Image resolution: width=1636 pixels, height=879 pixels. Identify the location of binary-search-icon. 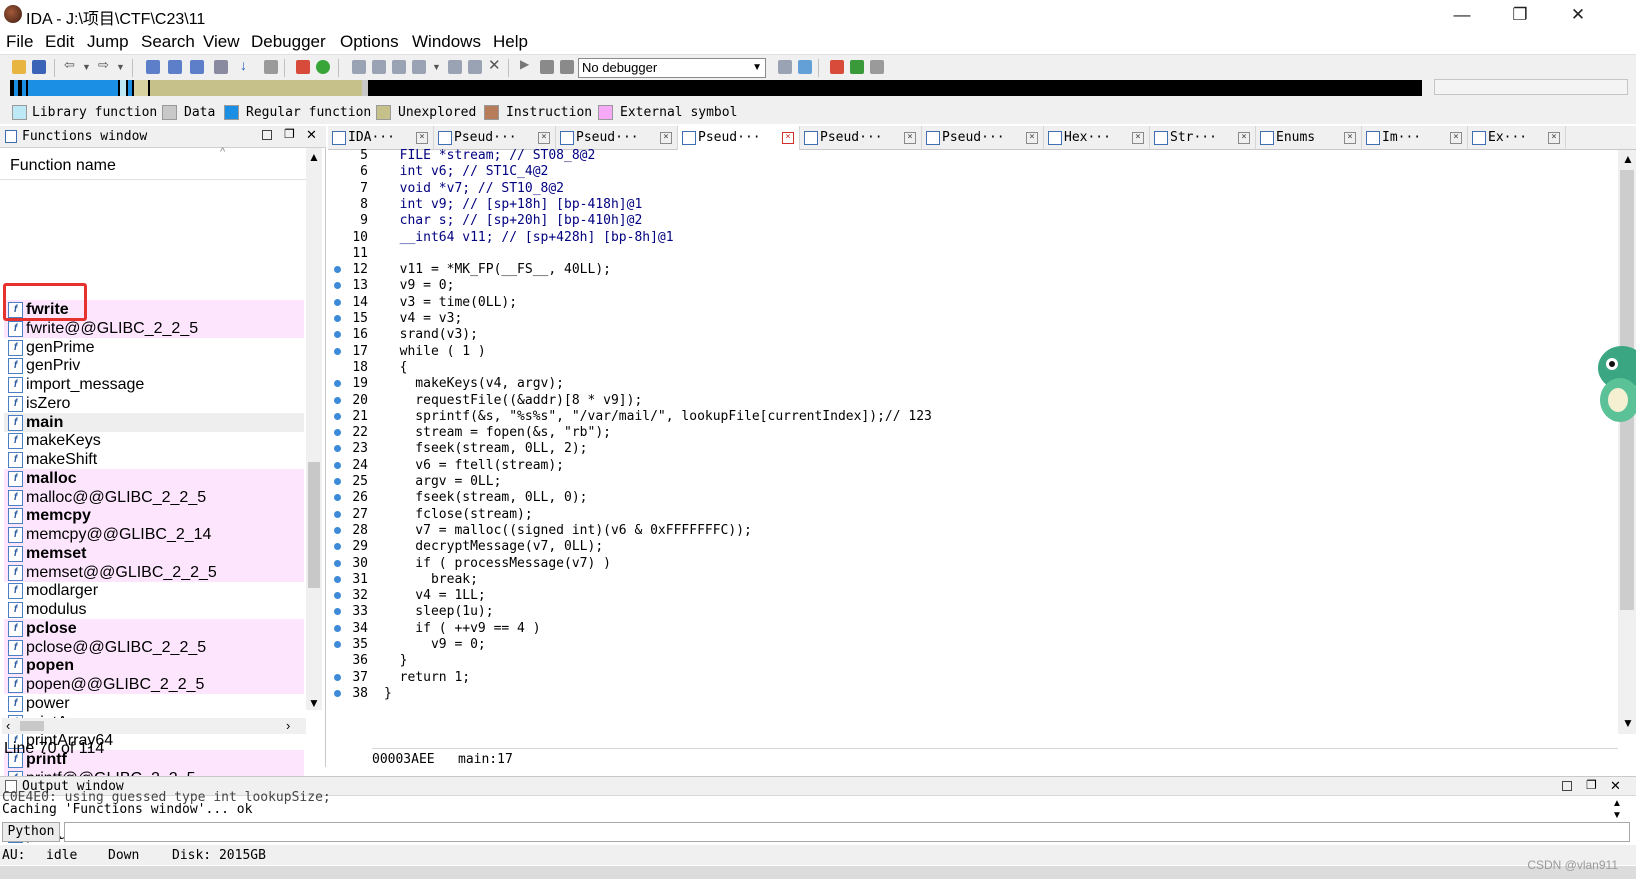
(153, 67).